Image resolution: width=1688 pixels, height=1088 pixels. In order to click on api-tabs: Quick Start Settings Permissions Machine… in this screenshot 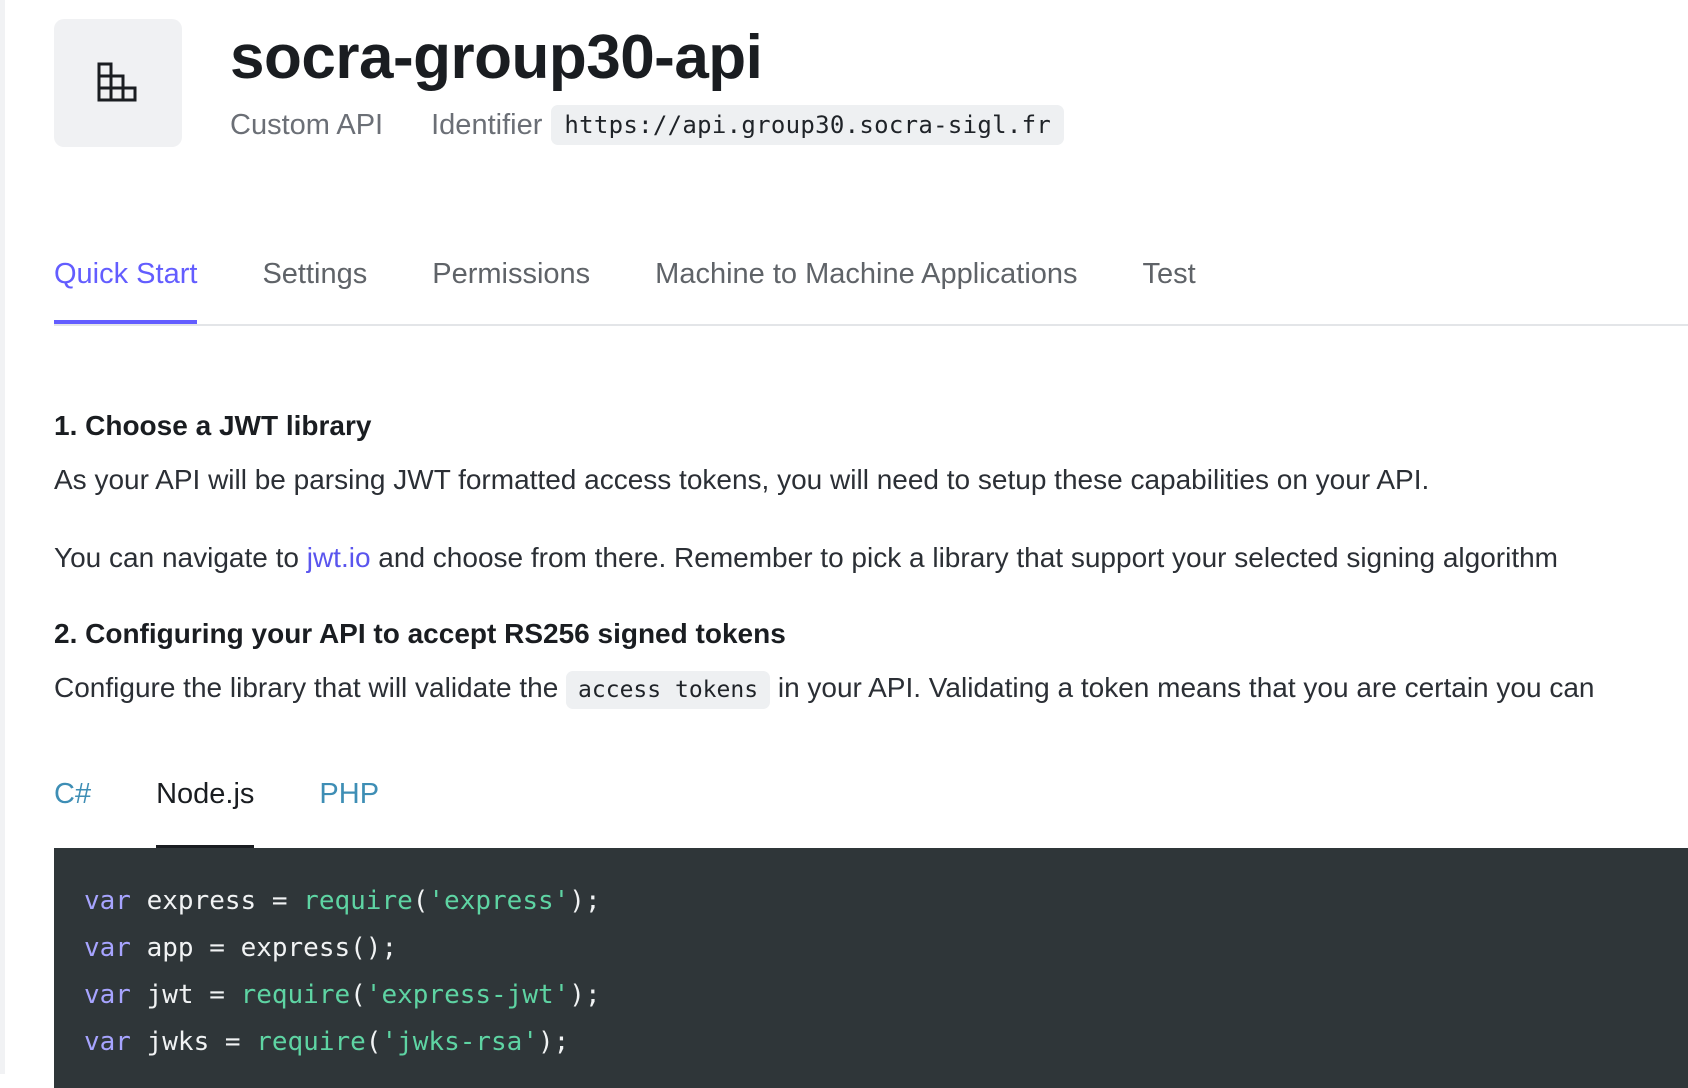, I will do `click(871, 283)`.